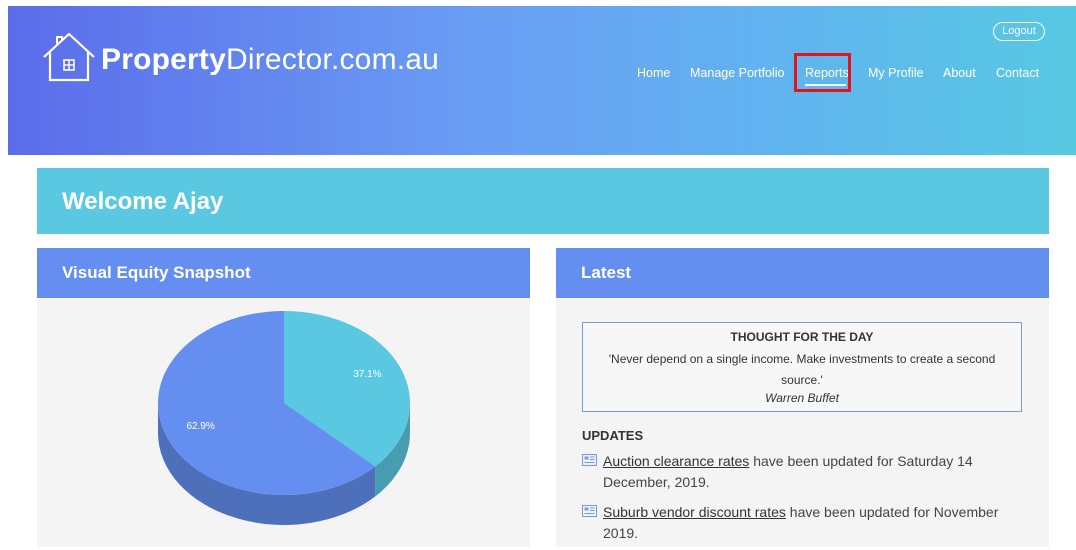 Image resolution: width=1076 pixels, height=550 pixels. What do you see at coordinates (200, 426) in the screenshot?
I see `pie-label-1: 62.9%` at bounding box center [200, 426].